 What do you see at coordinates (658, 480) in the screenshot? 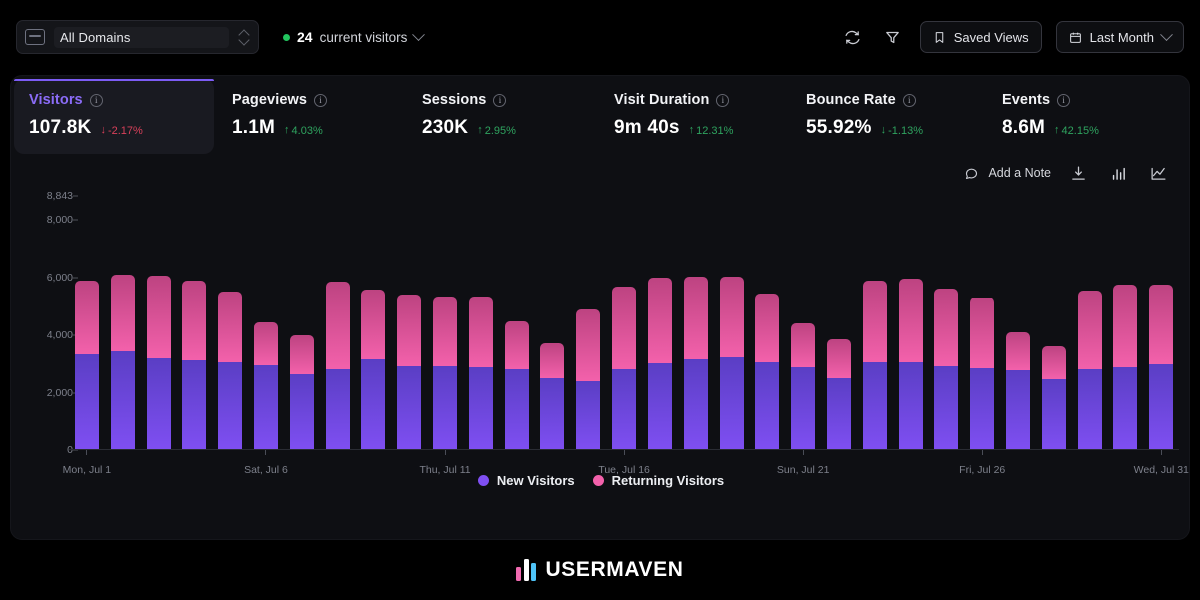
I see `legend-item: Returning Visitors` at bounding box center [658, 480].